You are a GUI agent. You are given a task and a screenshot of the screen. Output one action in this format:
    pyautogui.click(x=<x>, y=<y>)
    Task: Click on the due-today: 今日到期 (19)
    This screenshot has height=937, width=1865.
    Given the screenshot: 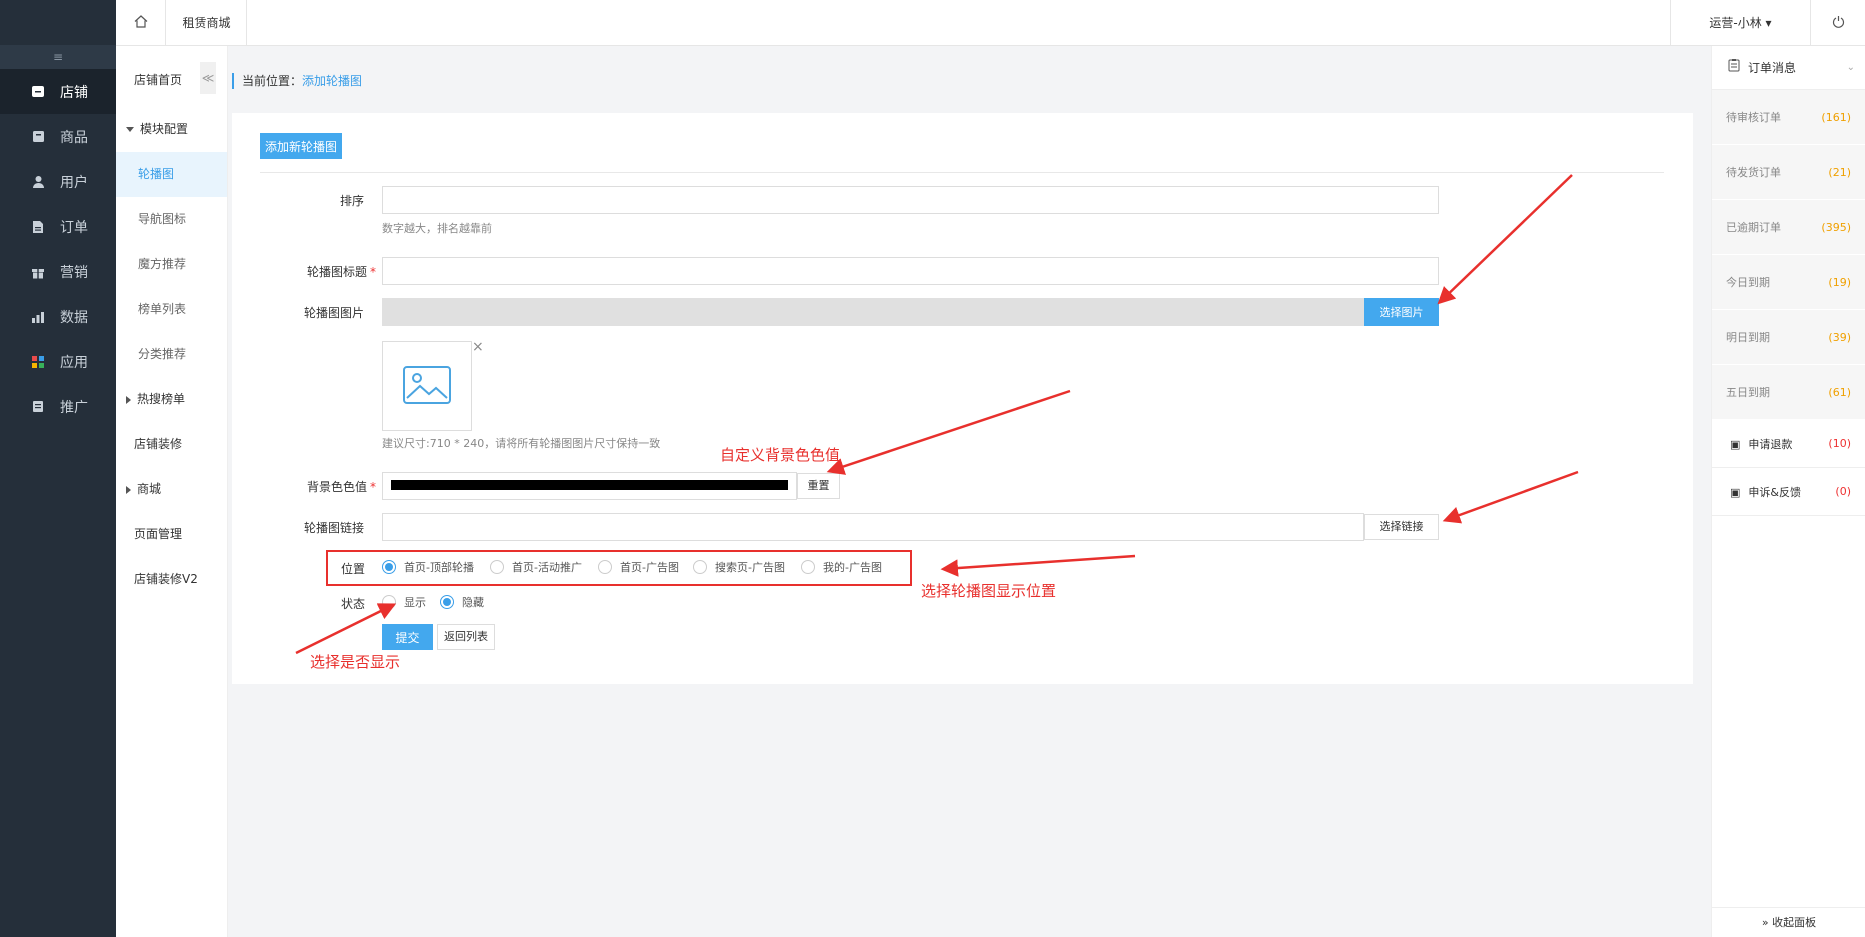 What is the action you would take?
    pyautogui.click(x=1788, y=282)
    